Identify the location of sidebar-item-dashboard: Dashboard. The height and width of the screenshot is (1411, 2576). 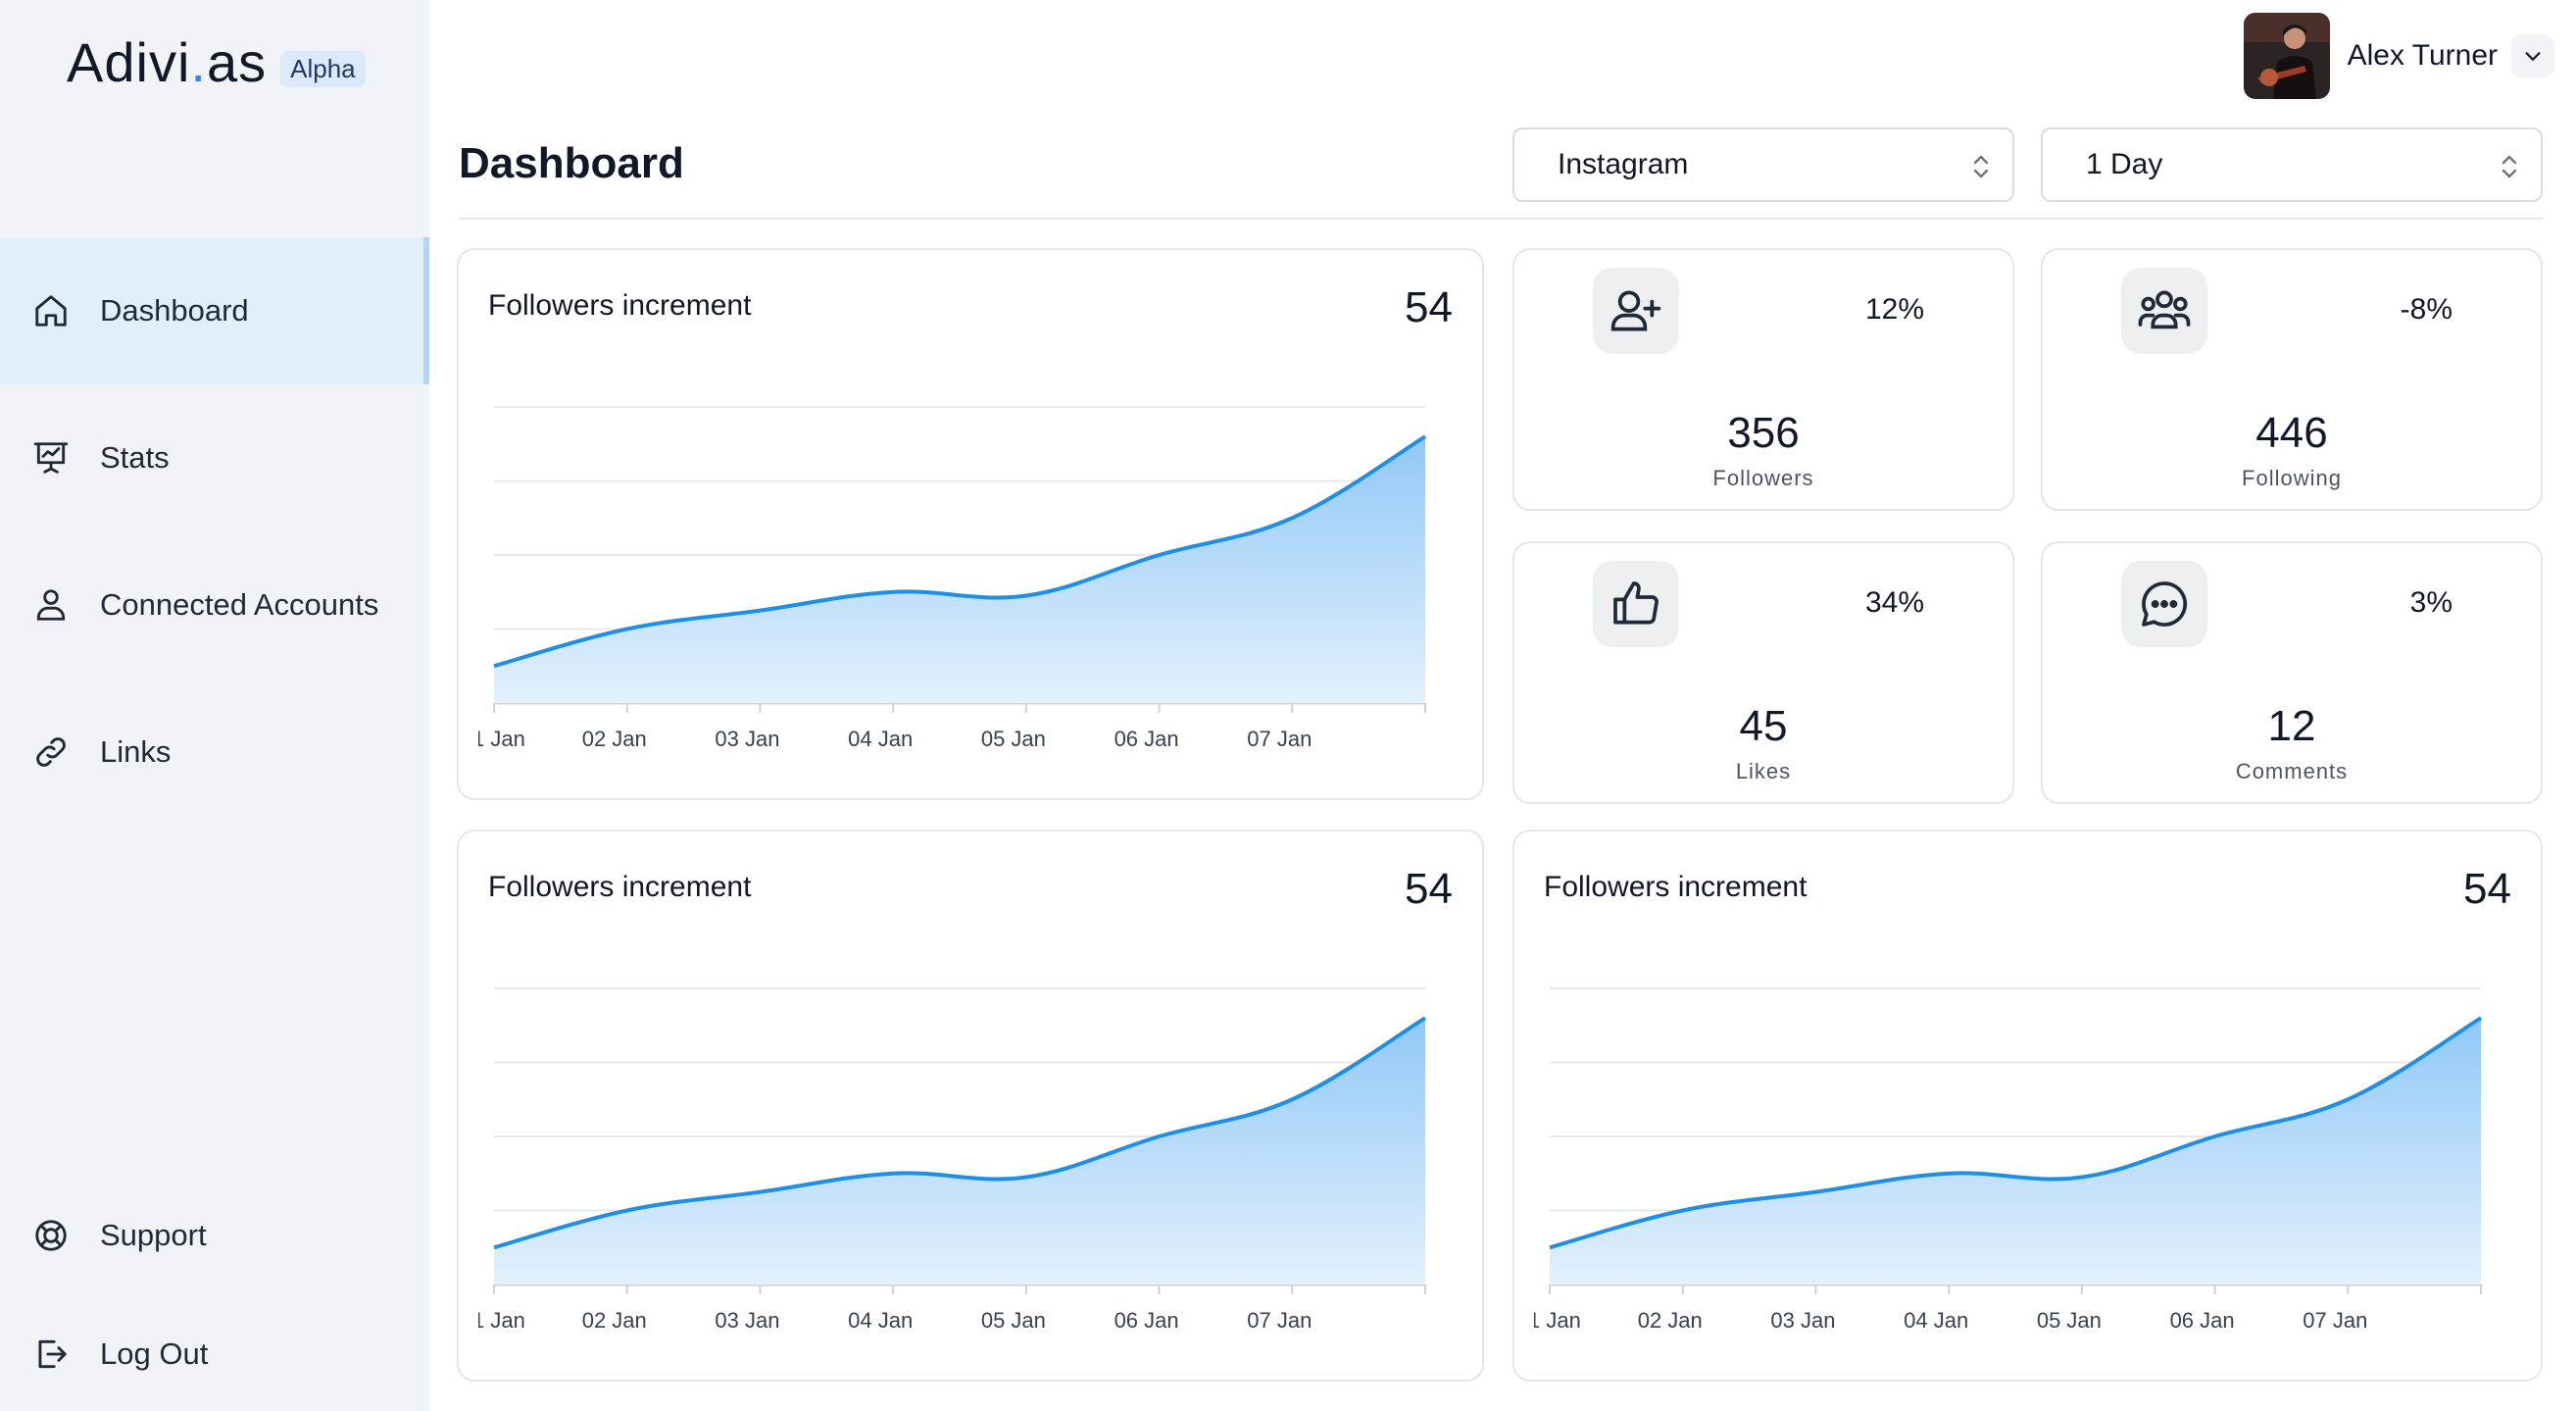
(214, 310).